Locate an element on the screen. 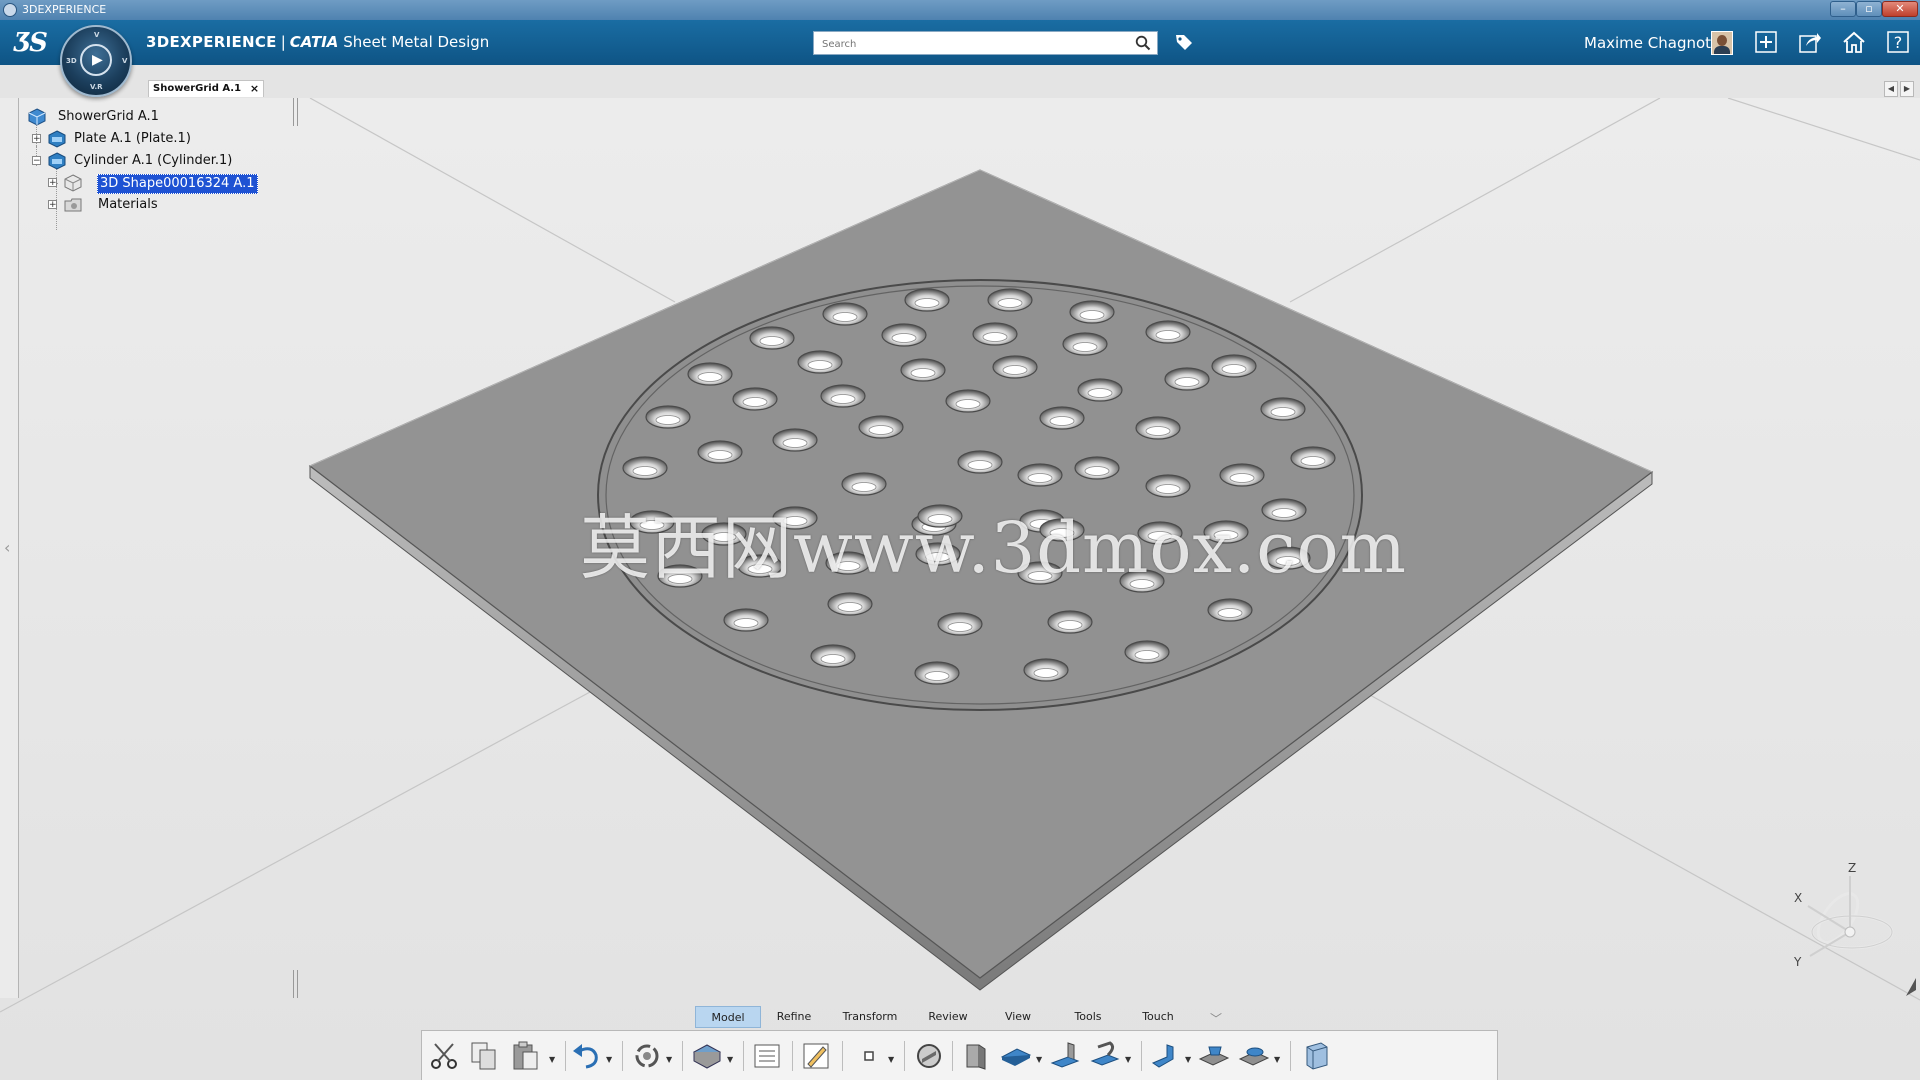 This screenshot has width=1920, height=1080. tab-scroll-left-icon: ◀ is located at coordinates (1891, 89).